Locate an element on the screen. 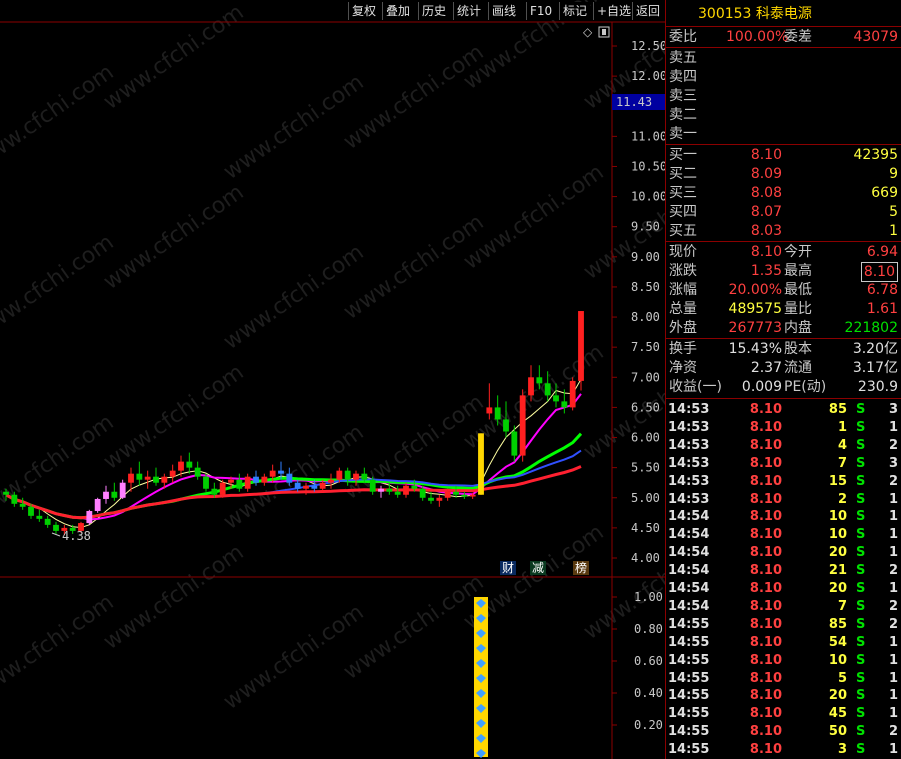 Image resolution: width=901 pixels, height=759 pixels. quote-label-2: 量比 is located at coordinates (798, 309).